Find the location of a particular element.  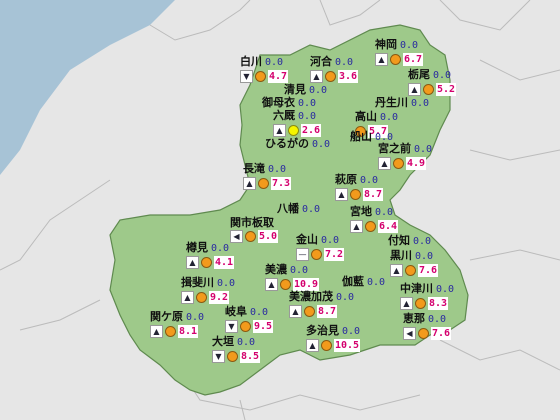

station-23: 伽藍 0.0 is located at coordinates (363, 282).